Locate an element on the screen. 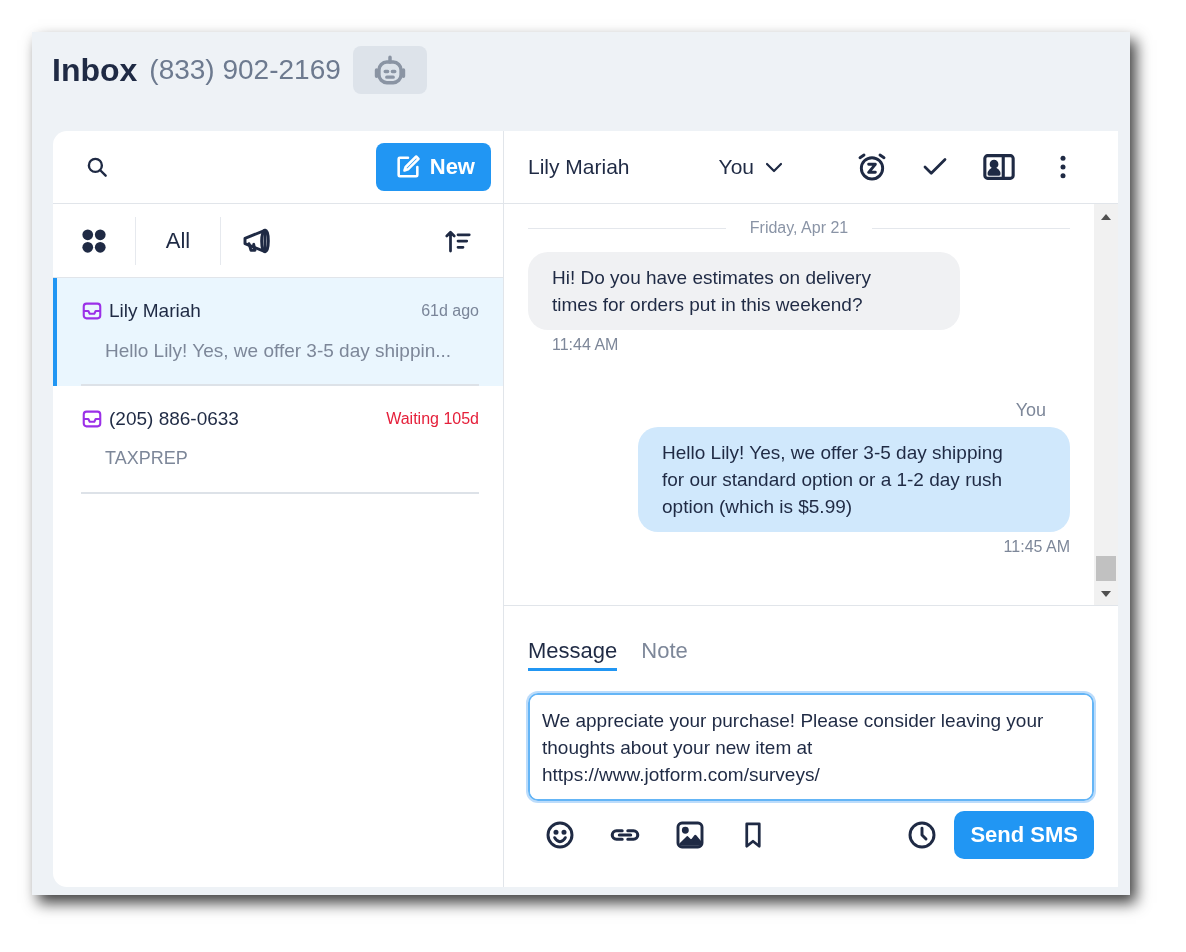 The width and height of the screenshot is (1186, 952). outgoing-message: Hello Lily! Yes, we offer 3-5 day shipping for our standard option or a 1-2 day rush option (which is $5.99) is located at coordinates (854, 479).